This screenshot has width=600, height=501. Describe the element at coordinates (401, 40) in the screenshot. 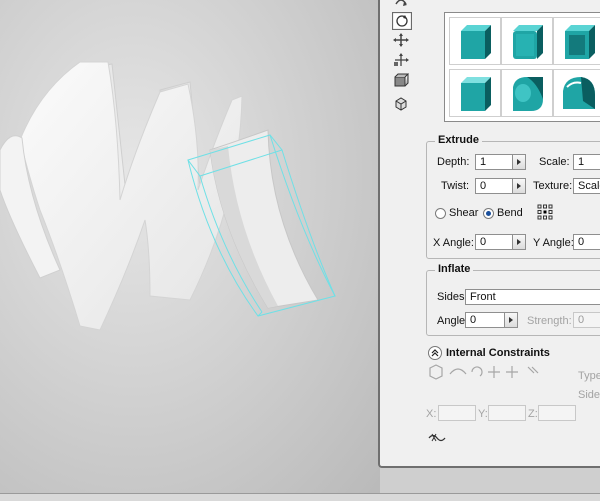

I see `pan-icon` at that location.